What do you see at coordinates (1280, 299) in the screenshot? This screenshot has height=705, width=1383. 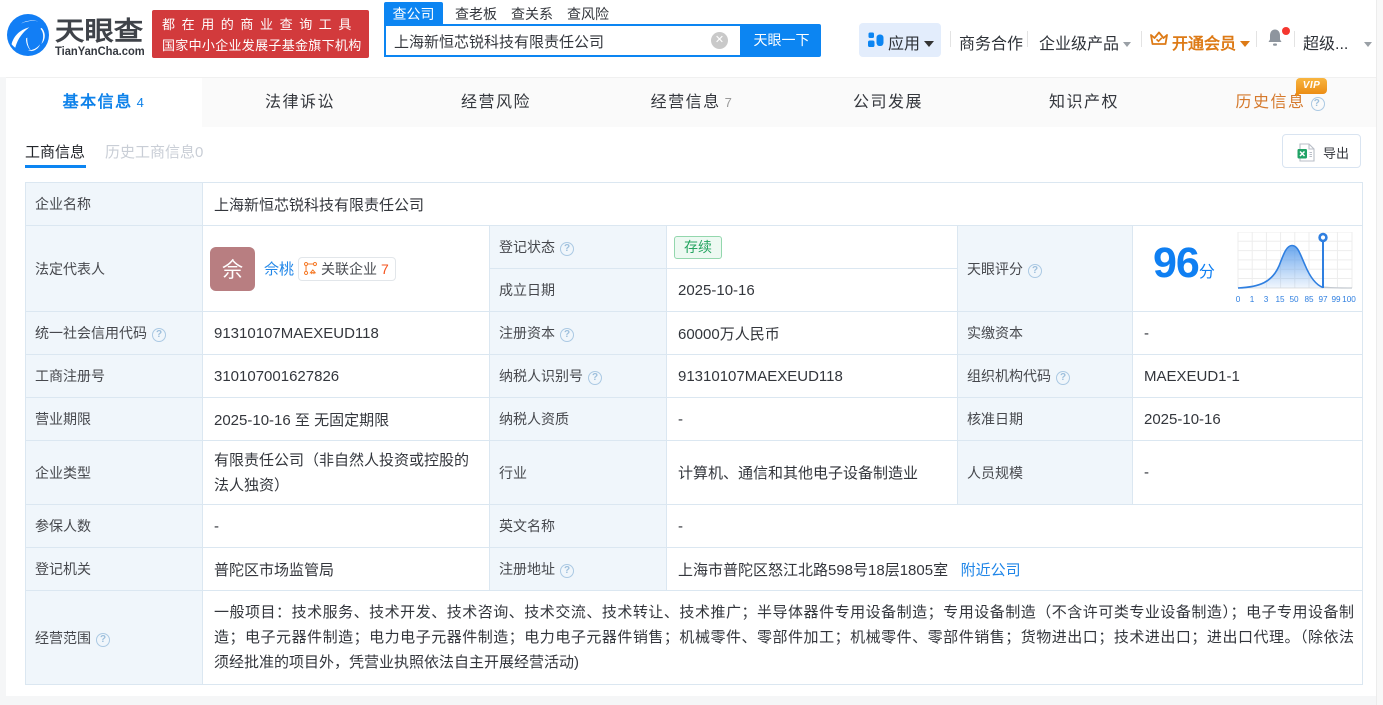 I see `svg-text: 15` at bounding box center [1280, 299].